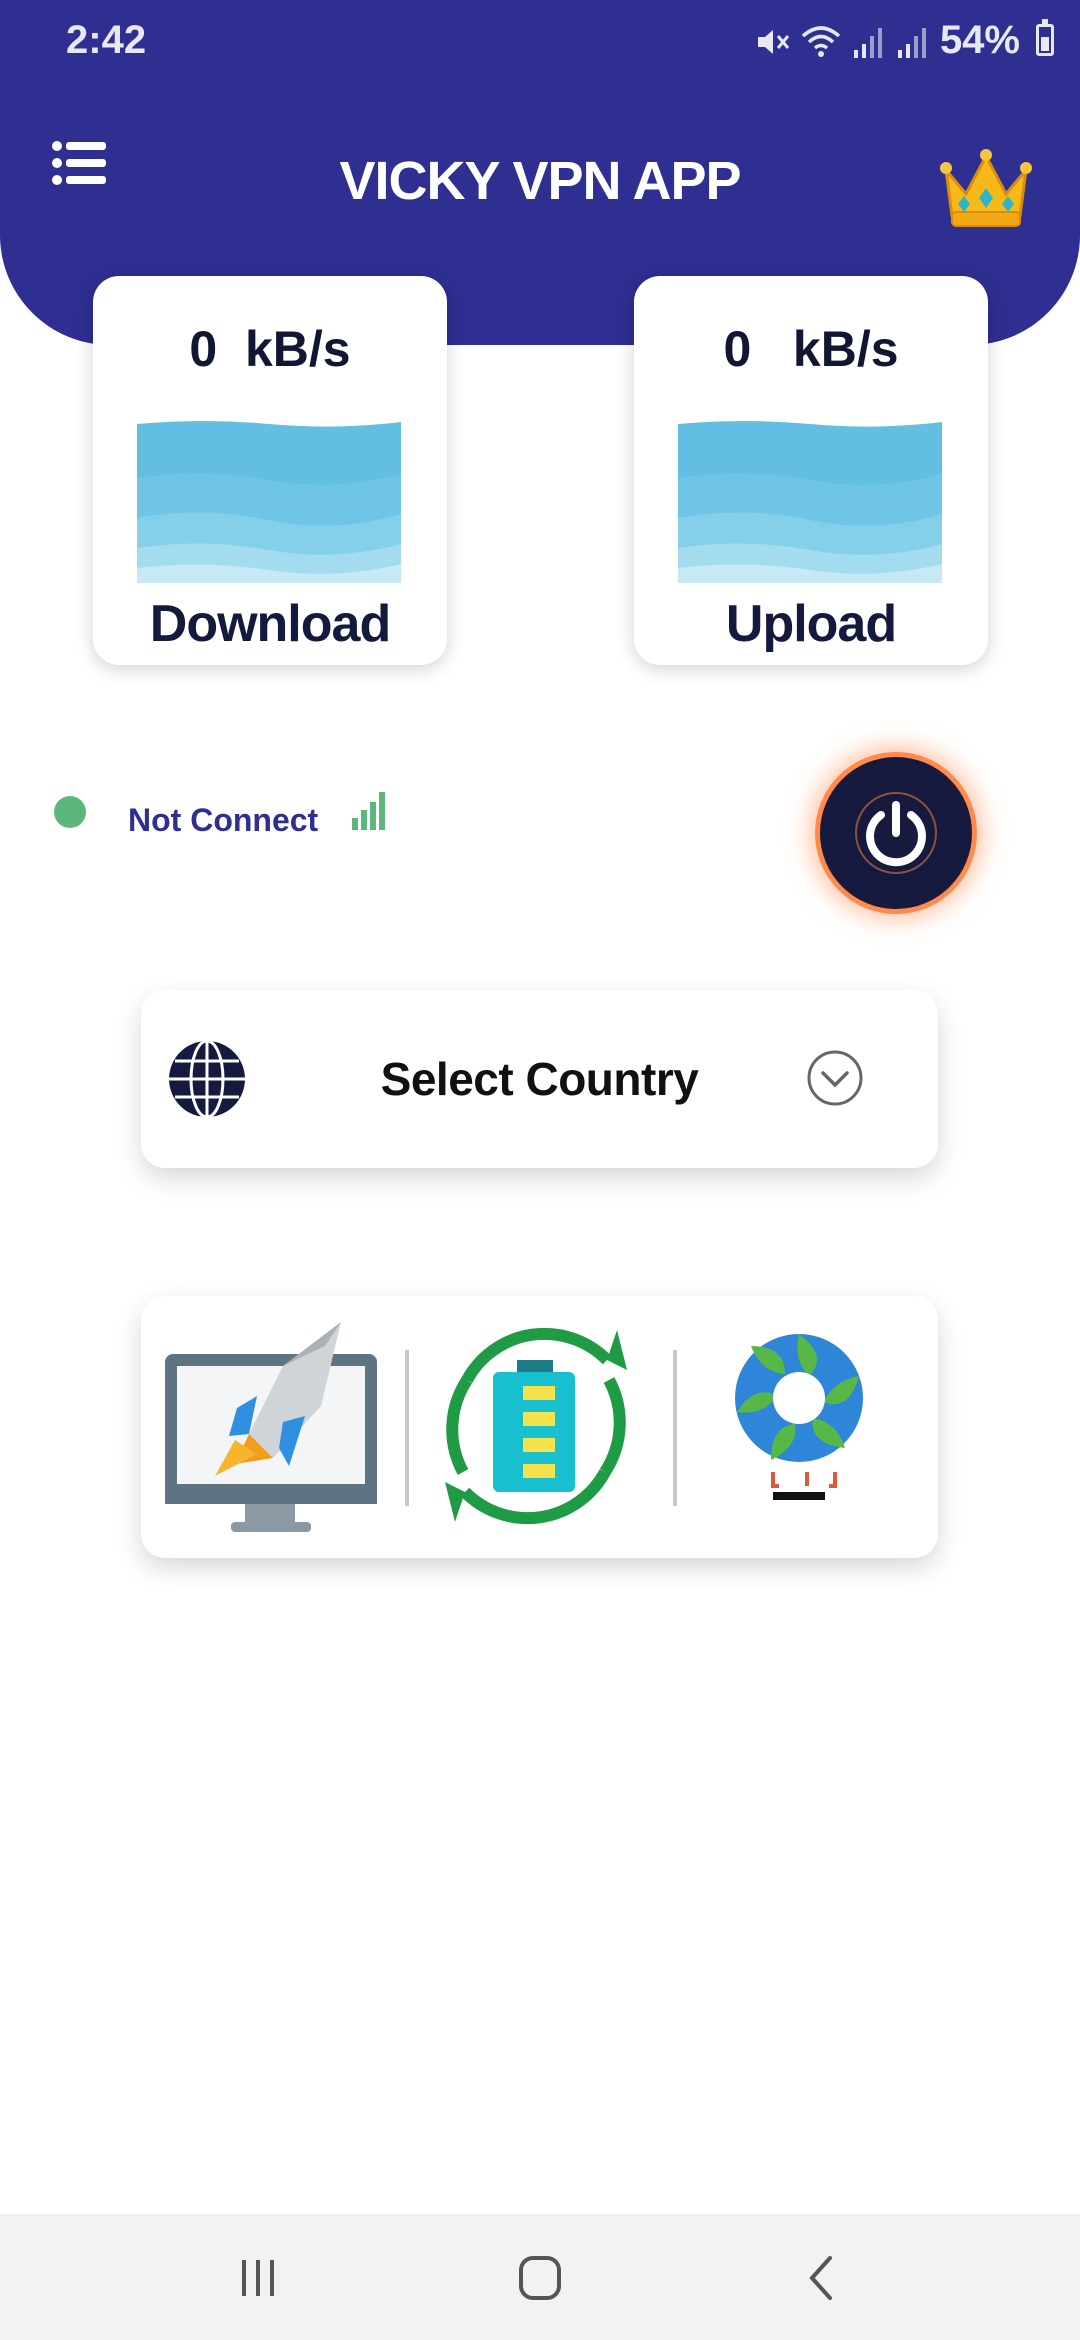 Image resolution: width=1080 pixels, height=2340 pixels. Describe the element at coordinates (274, 1426) in the screenshot. I see `rocket-booster-icon` at that location.